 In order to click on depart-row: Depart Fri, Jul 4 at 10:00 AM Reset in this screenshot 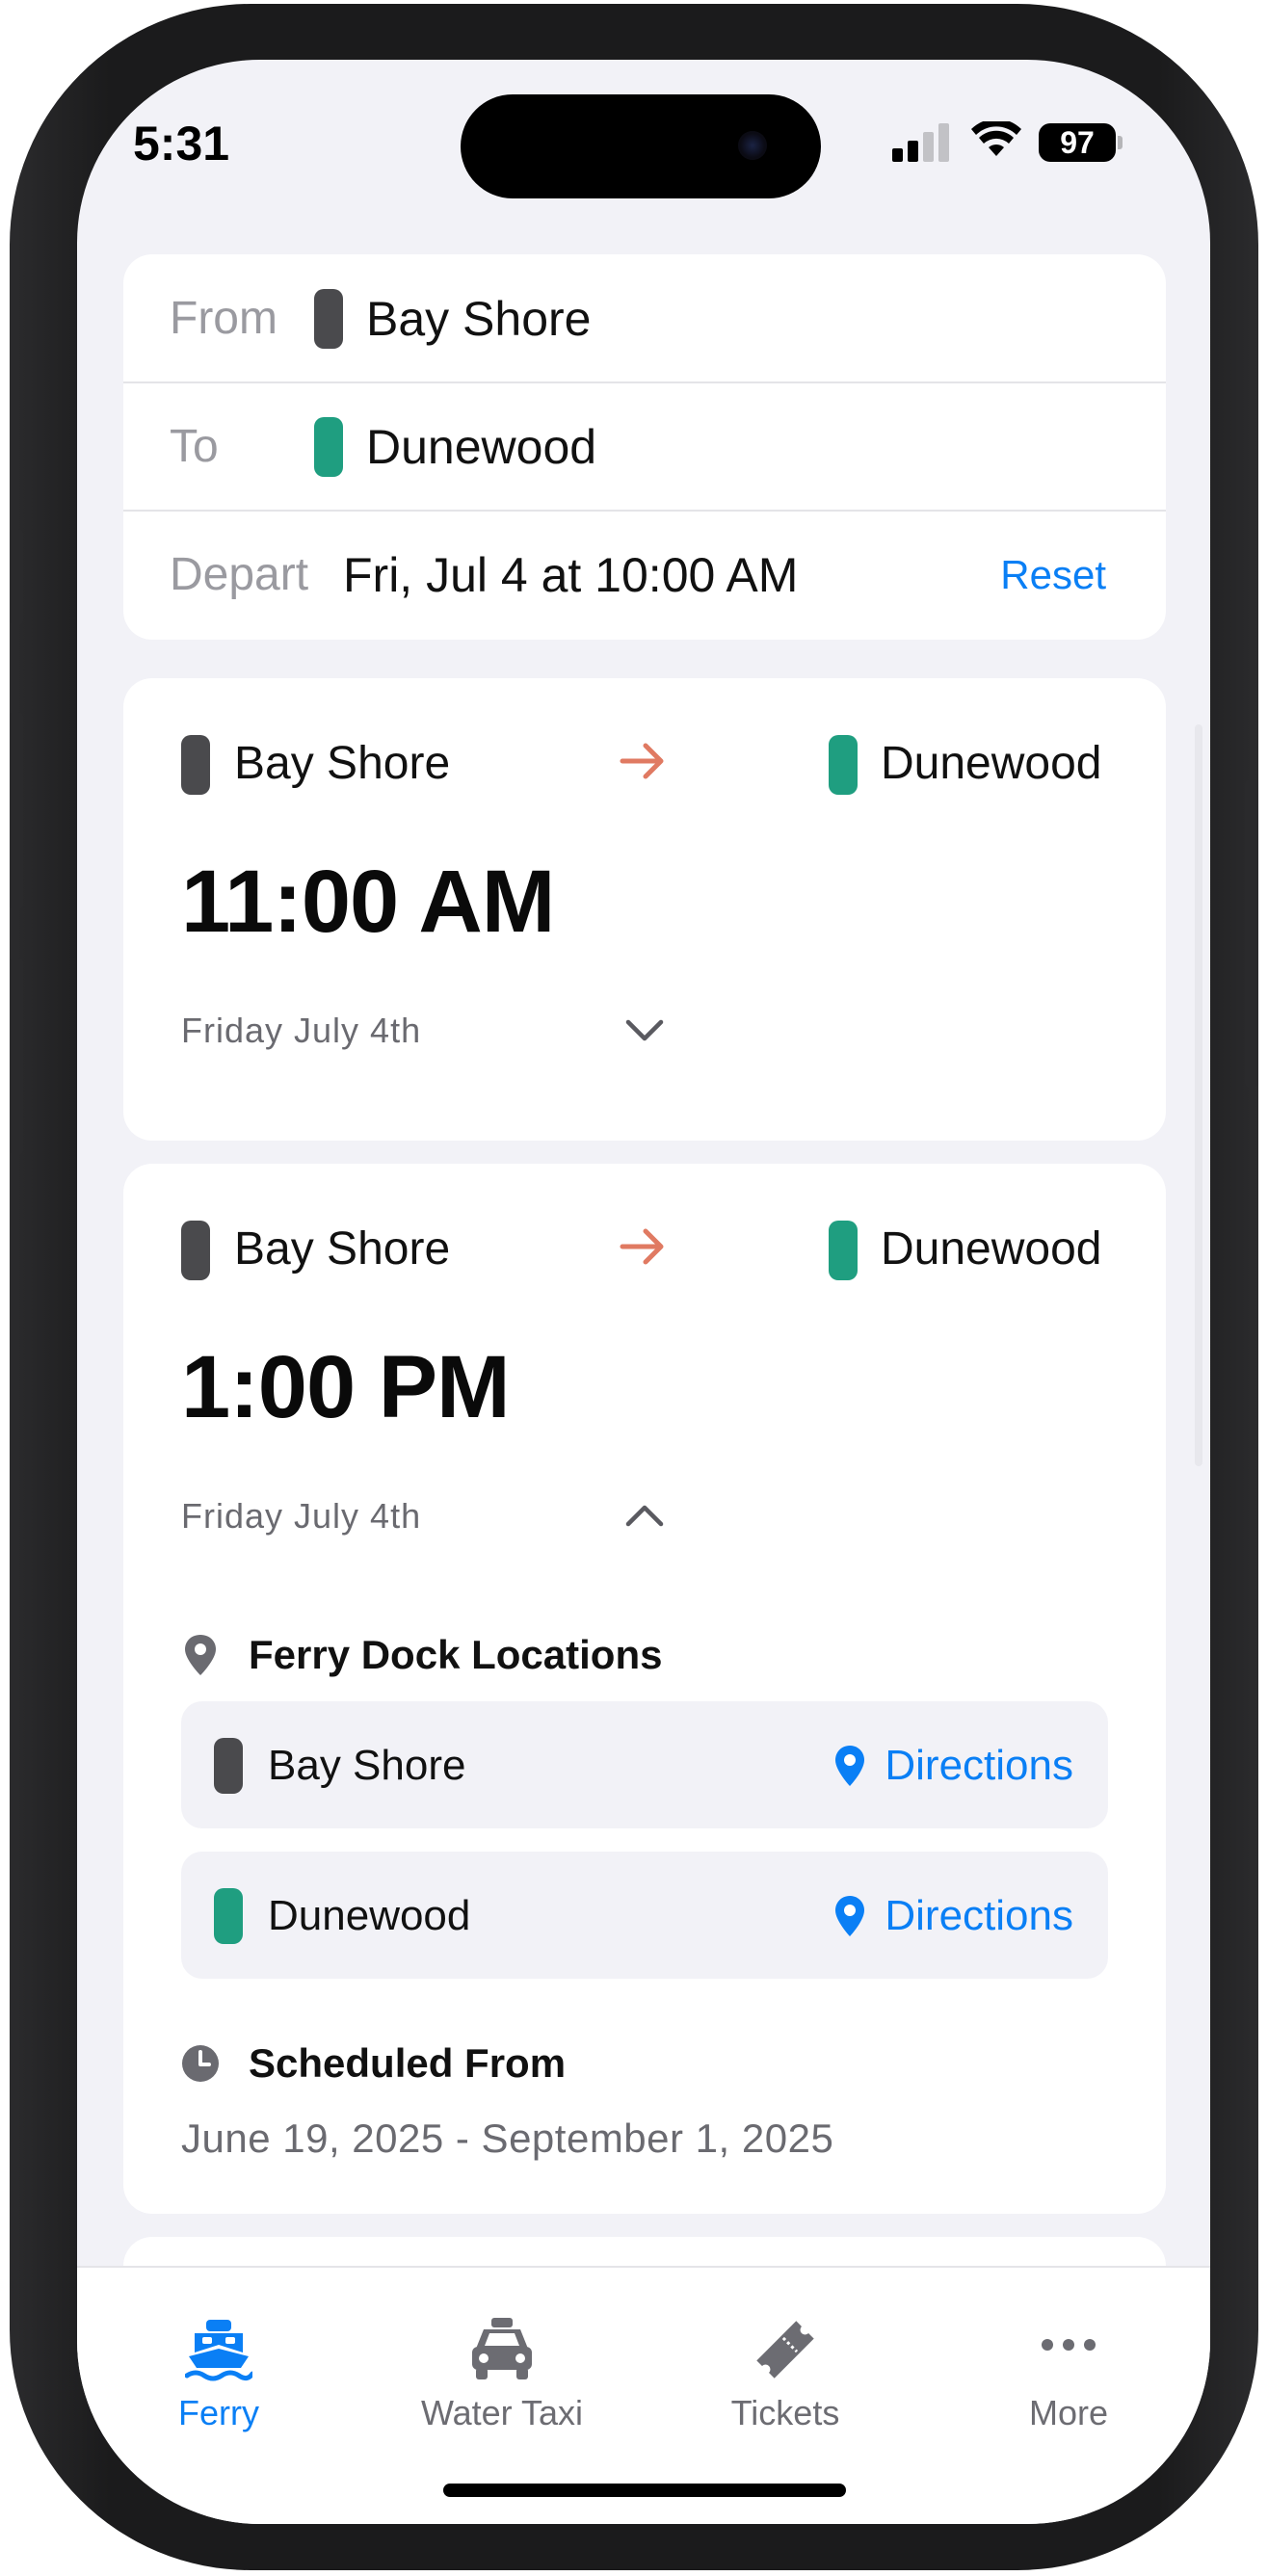, I will do `click(644, 575)`.